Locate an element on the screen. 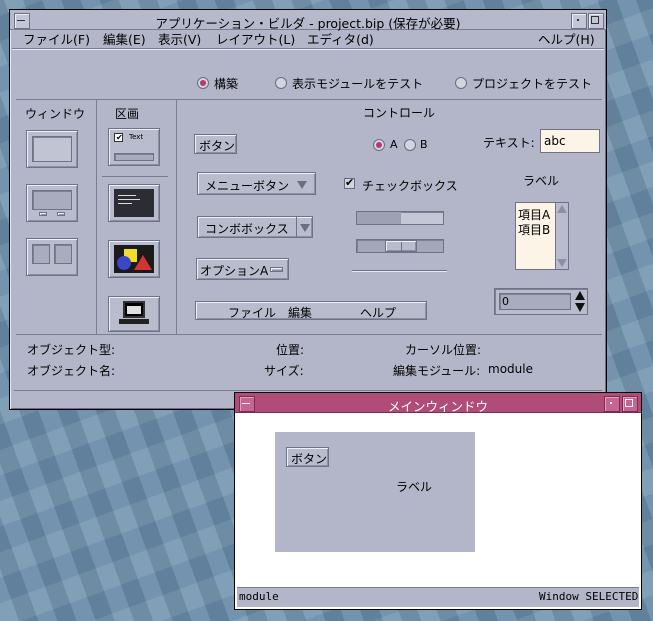 The width and height of the screenshot is (653, 621). radio-b-label: B is located at coordinates (424, 144).